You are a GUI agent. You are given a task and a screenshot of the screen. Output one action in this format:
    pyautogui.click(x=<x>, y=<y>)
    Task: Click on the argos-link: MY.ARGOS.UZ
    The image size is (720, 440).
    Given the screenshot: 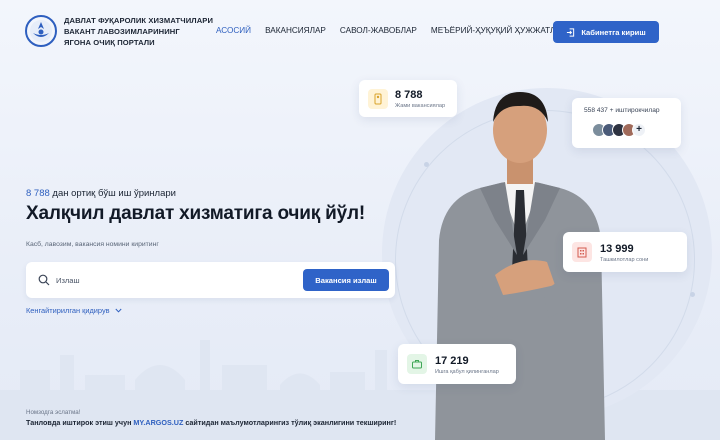 What is the action you would take?
    pyautogui.click(x=158, y=422)
    